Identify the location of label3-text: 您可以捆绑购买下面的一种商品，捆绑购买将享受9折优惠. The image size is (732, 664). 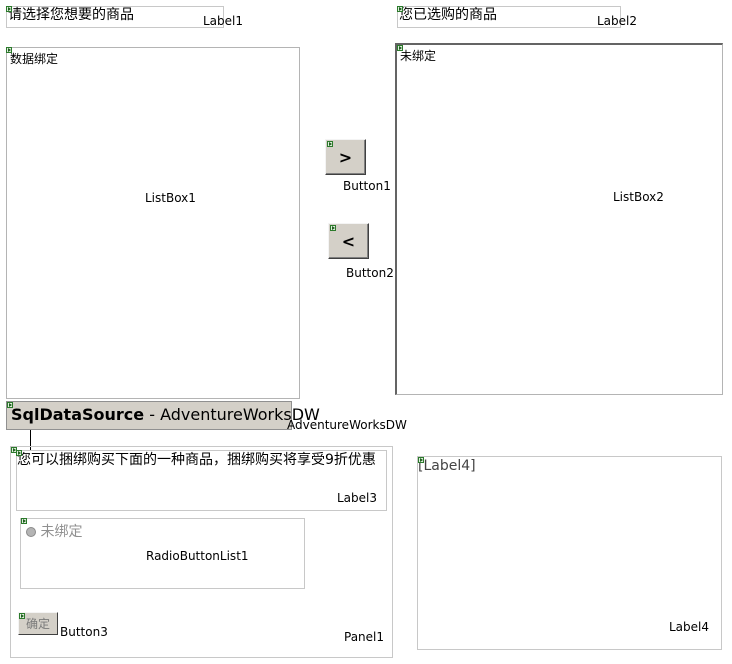
(196, 460).